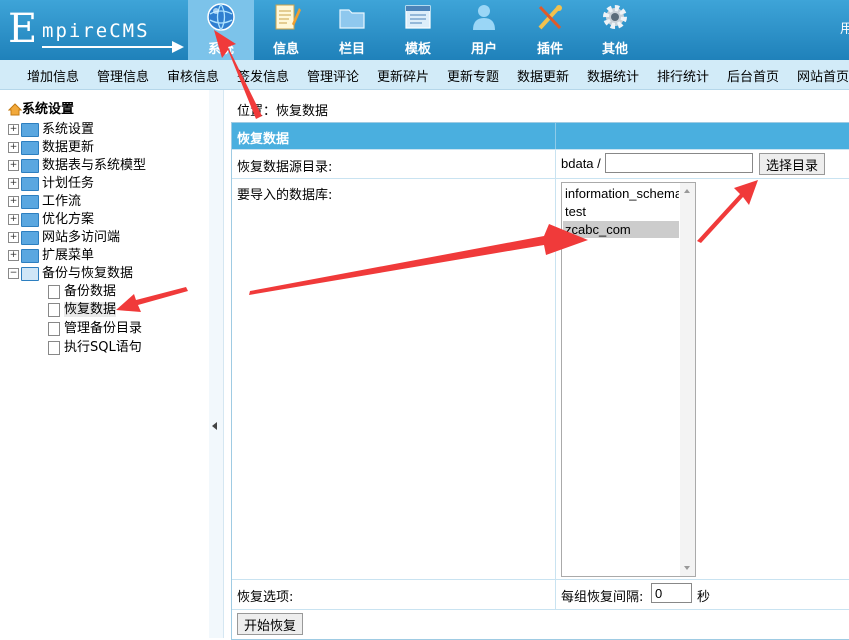 The image size is (849, 640). Describe the element at coordinates (418, 30) in the screenshot. I see `nav-tab-template: 模板` at that location.